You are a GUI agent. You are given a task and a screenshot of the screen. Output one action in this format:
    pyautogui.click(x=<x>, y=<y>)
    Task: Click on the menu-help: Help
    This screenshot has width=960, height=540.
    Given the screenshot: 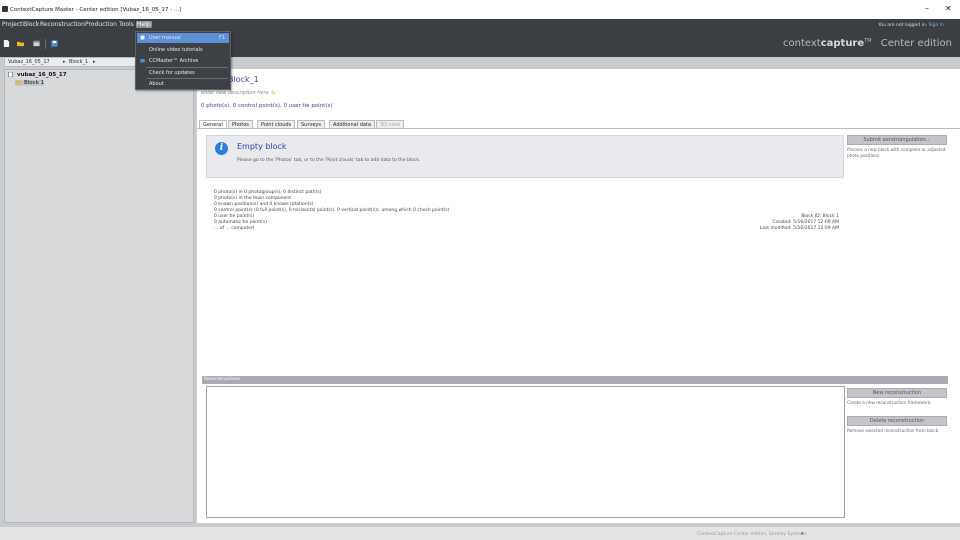 What is the action you would take?
    pyautogui.click(x=144, y=24)
    